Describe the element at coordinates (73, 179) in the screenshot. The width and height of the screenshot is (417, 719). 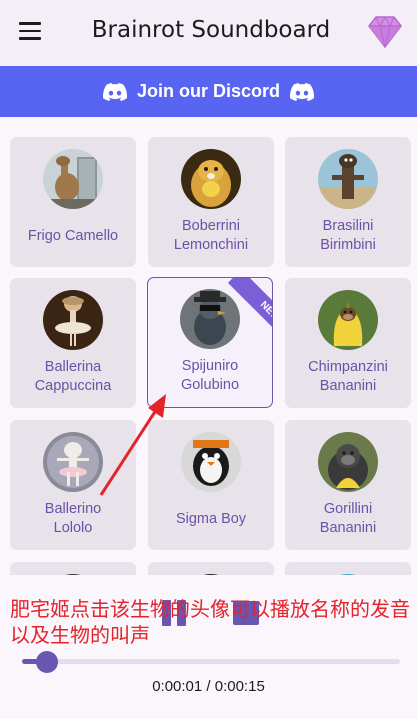
I see `frigo-camello-avatar` at that location.